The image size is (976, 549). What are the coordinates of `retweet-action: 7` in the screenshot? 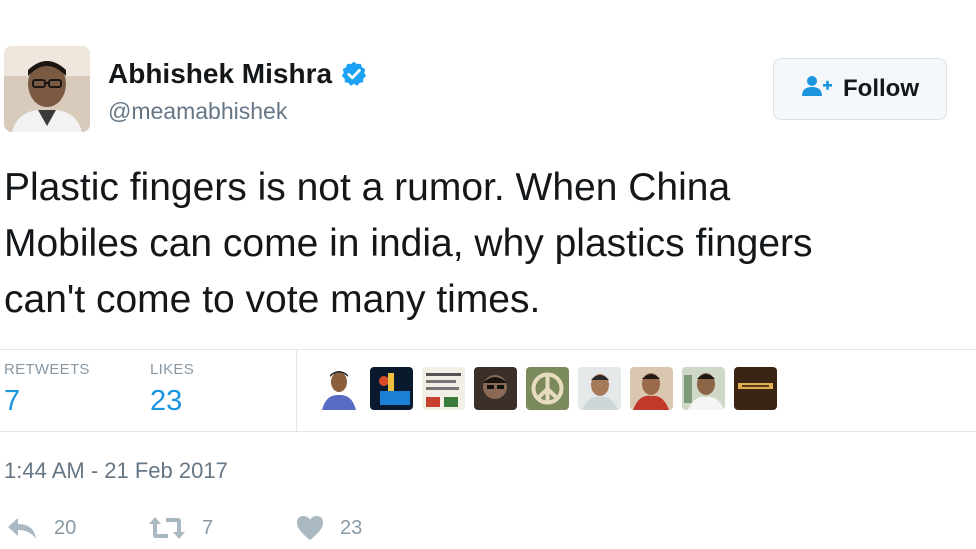 It's located at (180, 528).